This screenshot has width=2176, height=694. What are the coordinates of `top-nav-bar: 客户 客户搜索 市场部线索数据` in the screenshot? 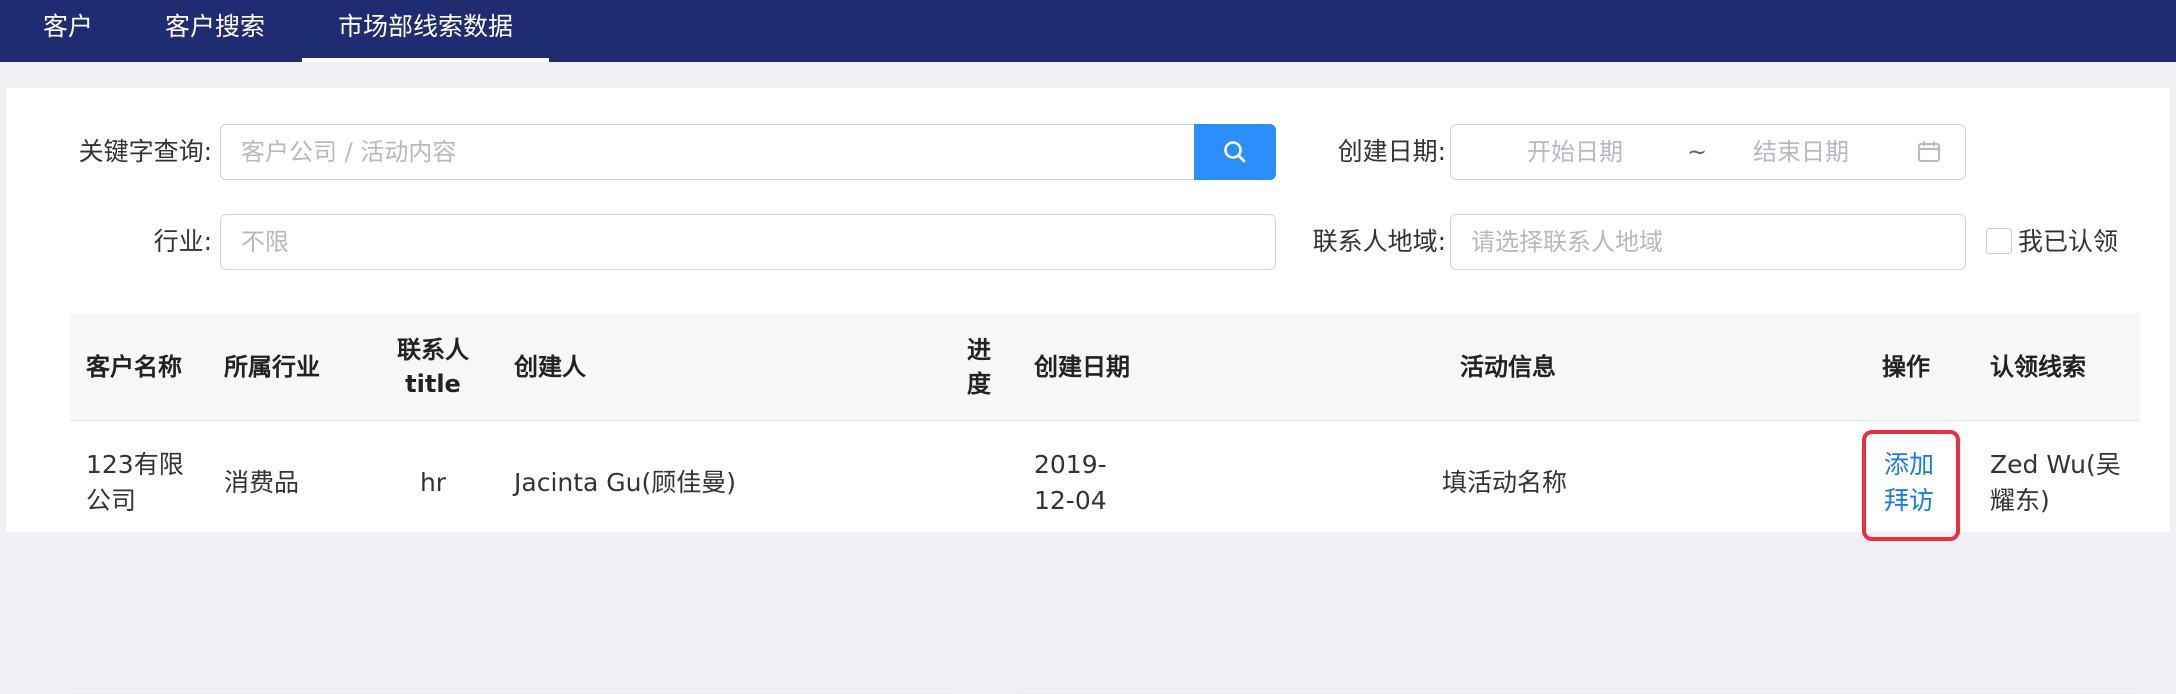 It's located at (1088, 31).